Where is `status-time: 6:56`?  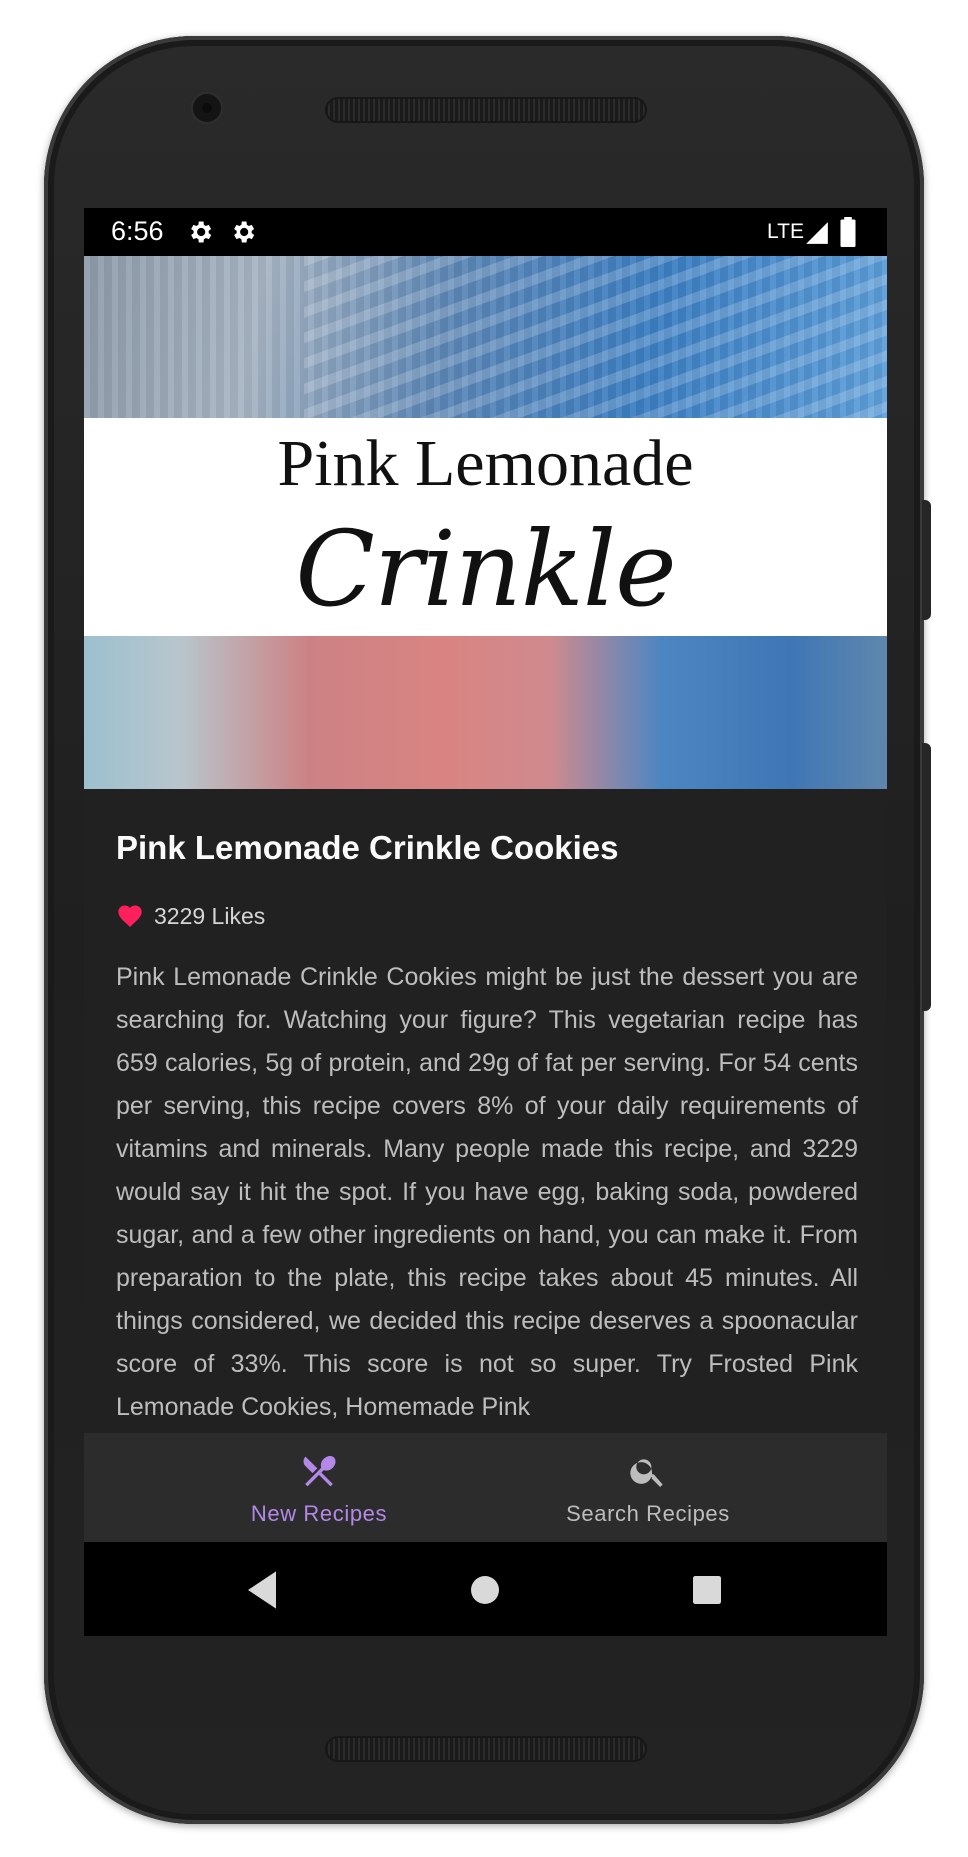 status-time: 6:56 is located at coordinates (137, 231).